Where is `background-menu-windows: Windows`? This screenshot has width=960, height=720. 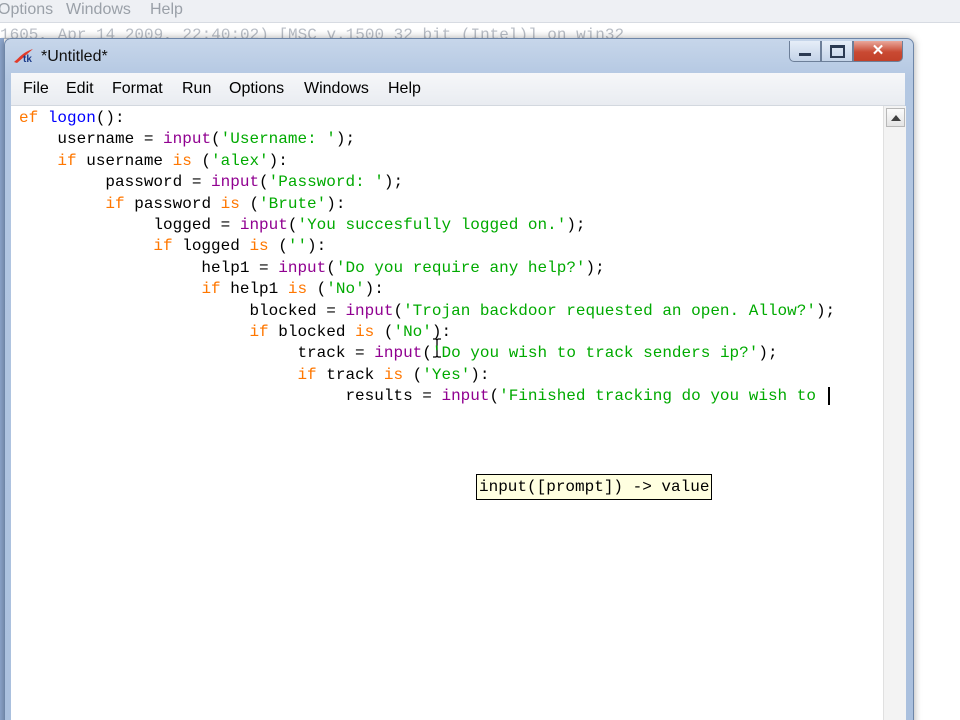 background-menu-windows: Windows is located at coordinates (98, 10).